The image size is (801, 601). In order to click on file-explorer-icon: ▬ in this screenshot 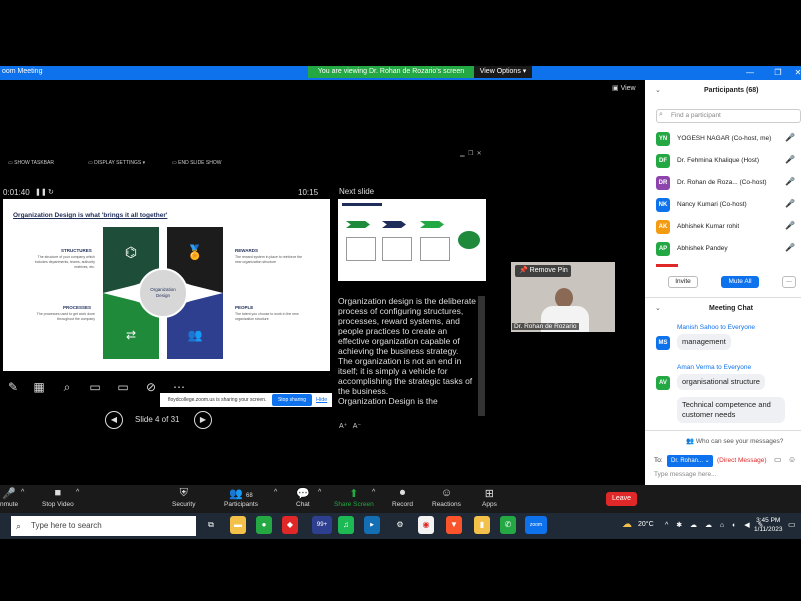, I will do `click(238, 525)`.